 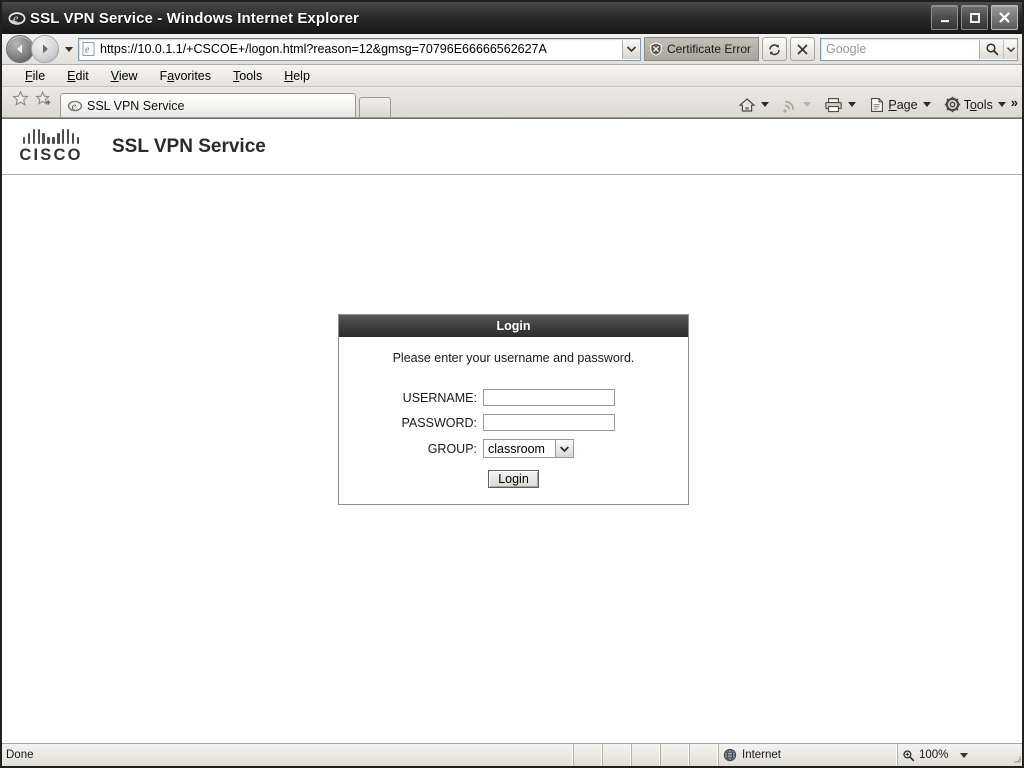 I want to click on new-tab-button, so click(x=375, y=107).